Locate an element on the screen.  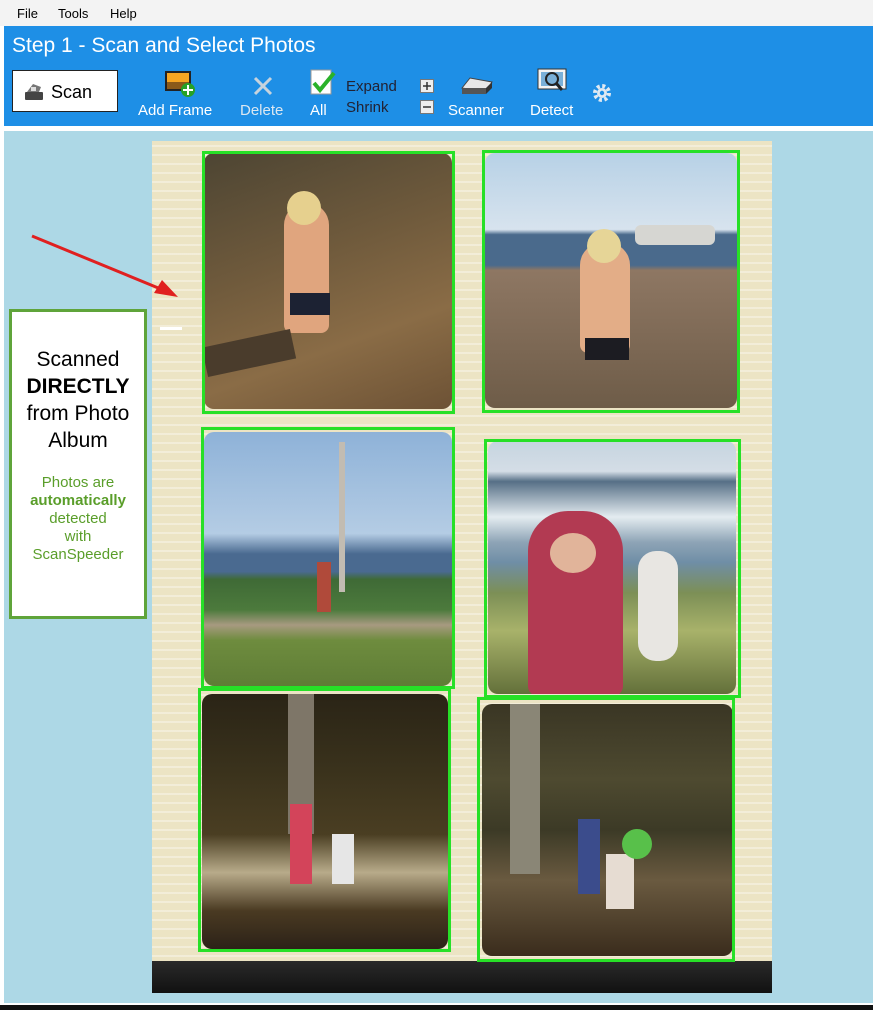
settings-gear-icon is located at coordinates (602, 93).